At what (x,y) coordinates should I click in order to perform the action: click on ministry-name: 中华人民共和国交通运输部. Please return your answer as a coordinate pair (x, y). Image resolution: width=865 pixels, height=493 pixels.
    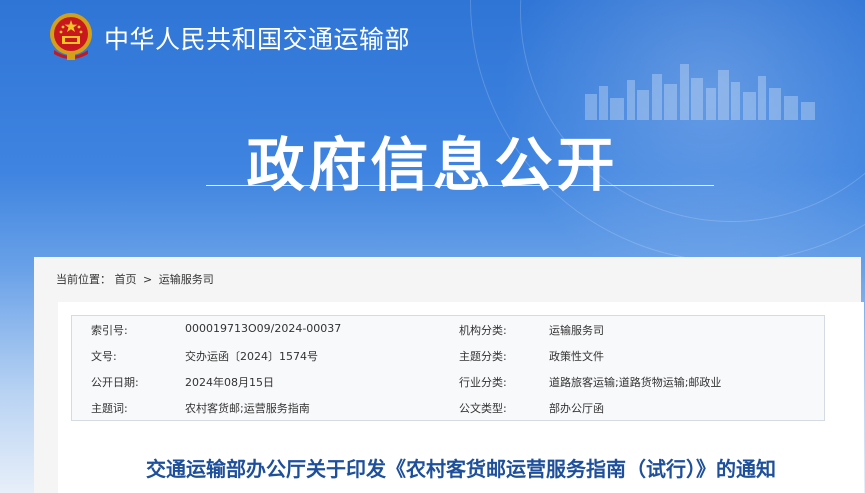
    Looking at the image, I should click on (257, 39).